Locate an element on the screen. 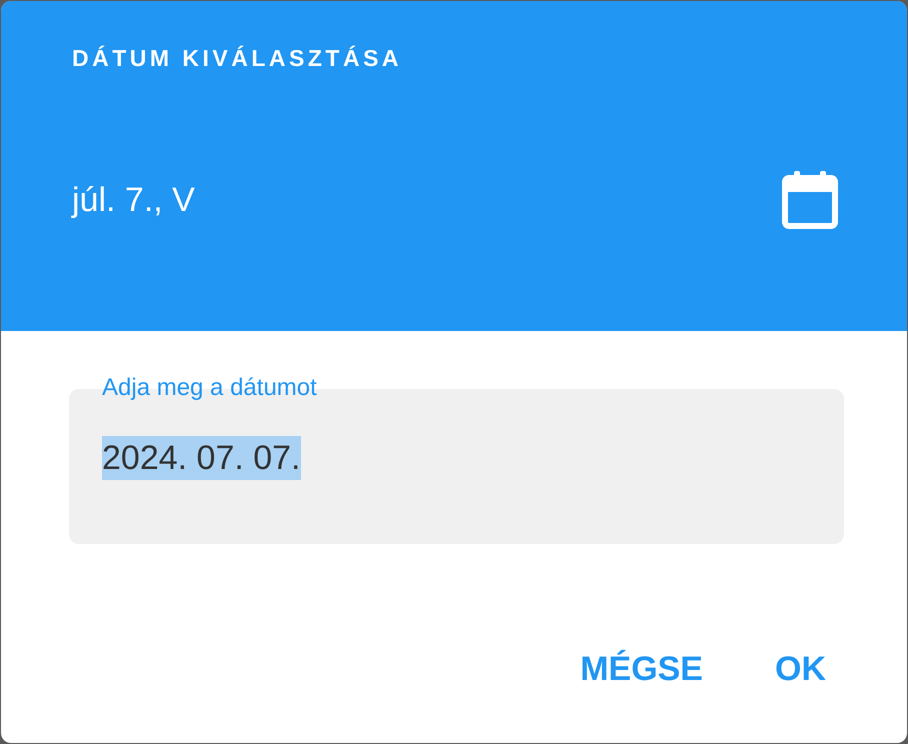 The image size is (908, 744). dialog-button: OK is located at coordinates (800, 669).